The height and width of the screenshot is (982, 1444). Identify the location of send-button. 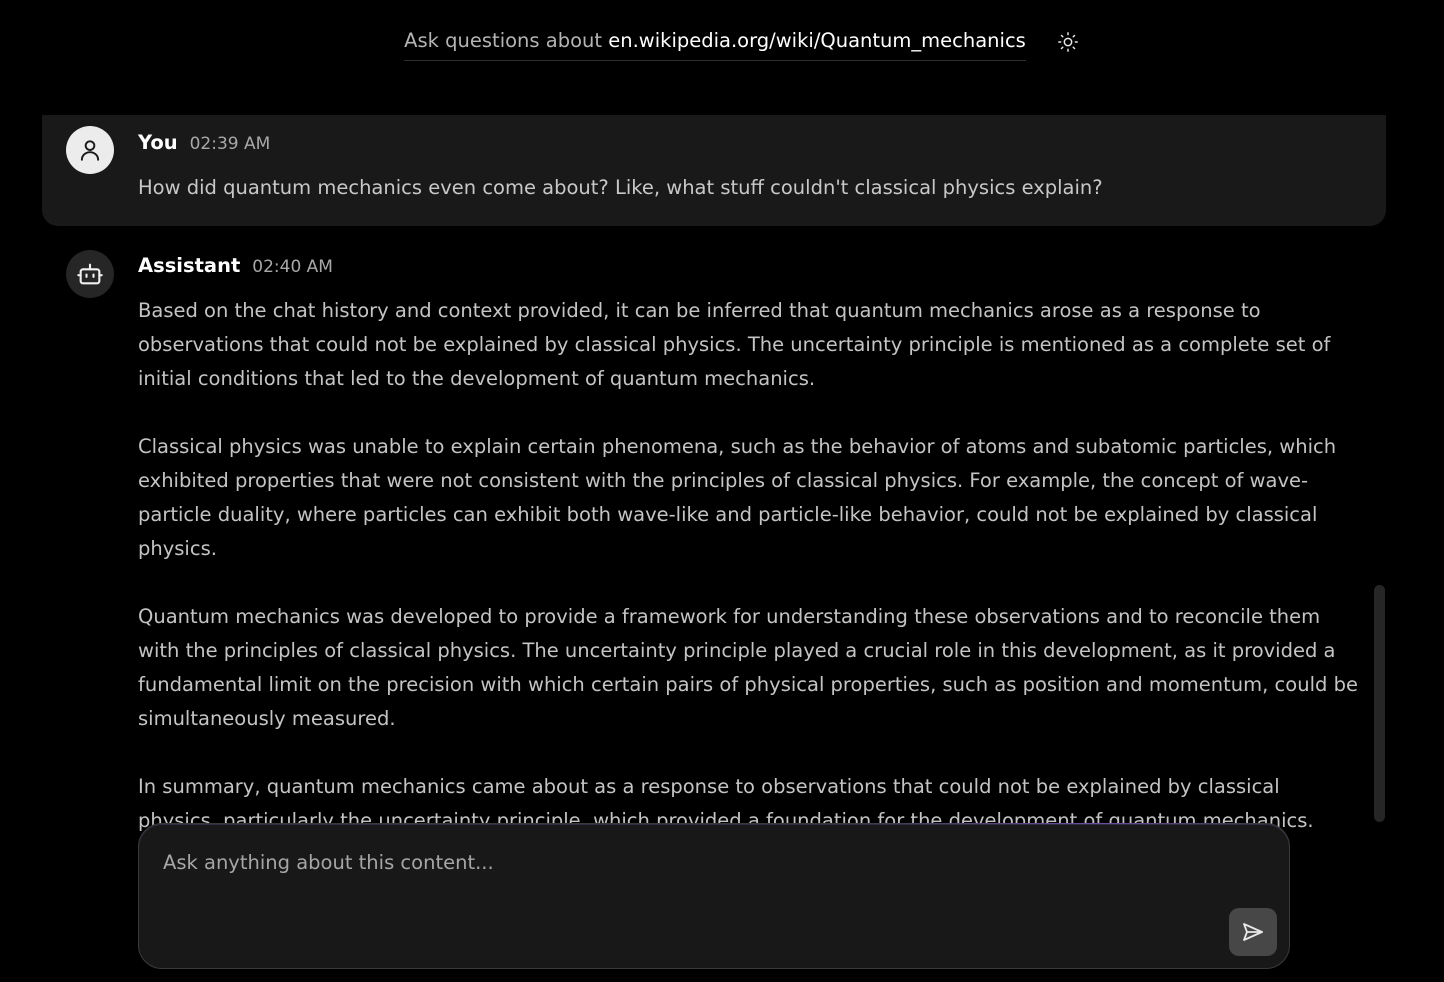
(1253, 932).